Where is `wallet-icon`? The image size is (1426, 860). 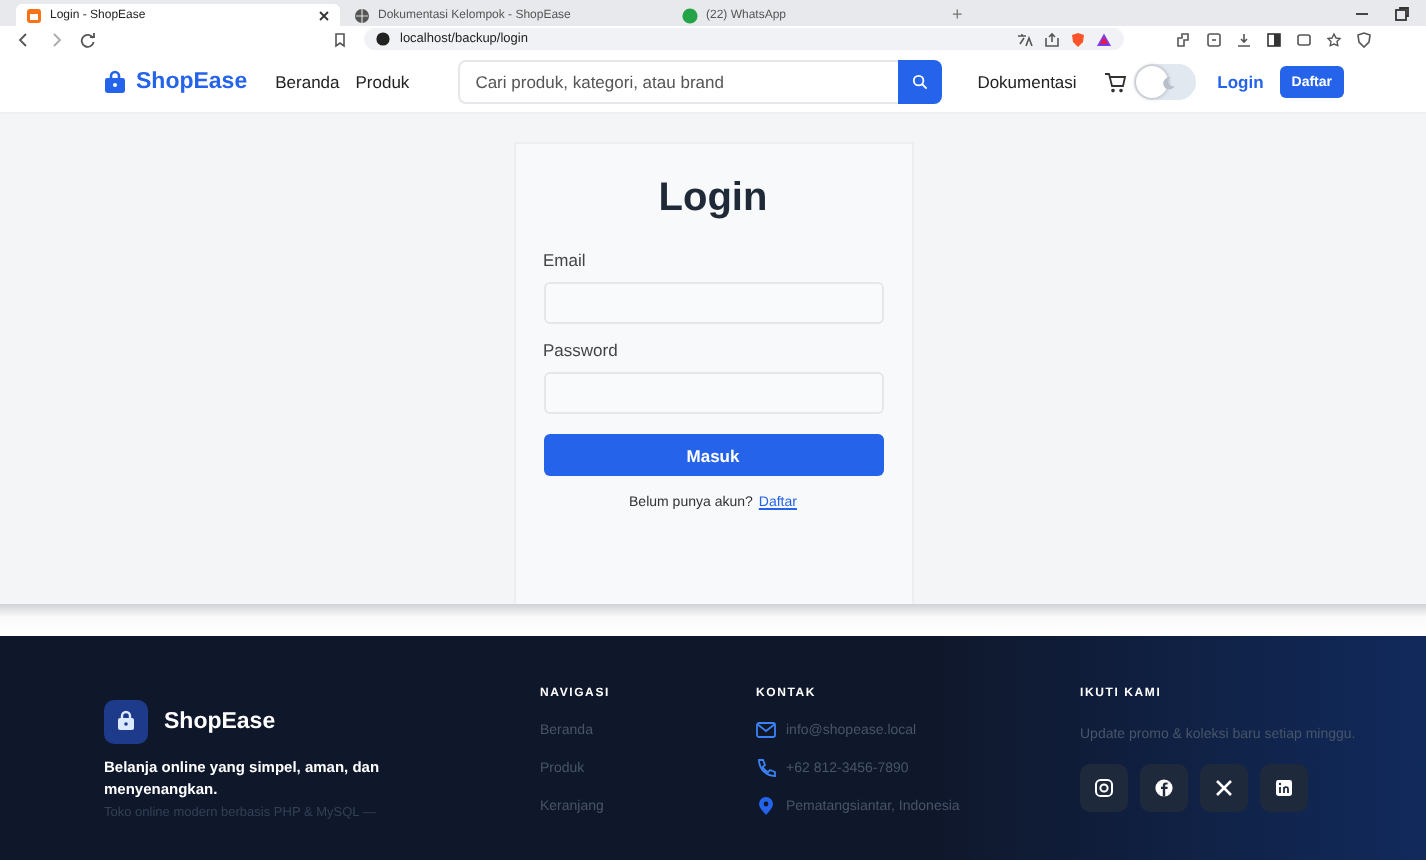 wallet-icon is located at coordinates (1304, 39).